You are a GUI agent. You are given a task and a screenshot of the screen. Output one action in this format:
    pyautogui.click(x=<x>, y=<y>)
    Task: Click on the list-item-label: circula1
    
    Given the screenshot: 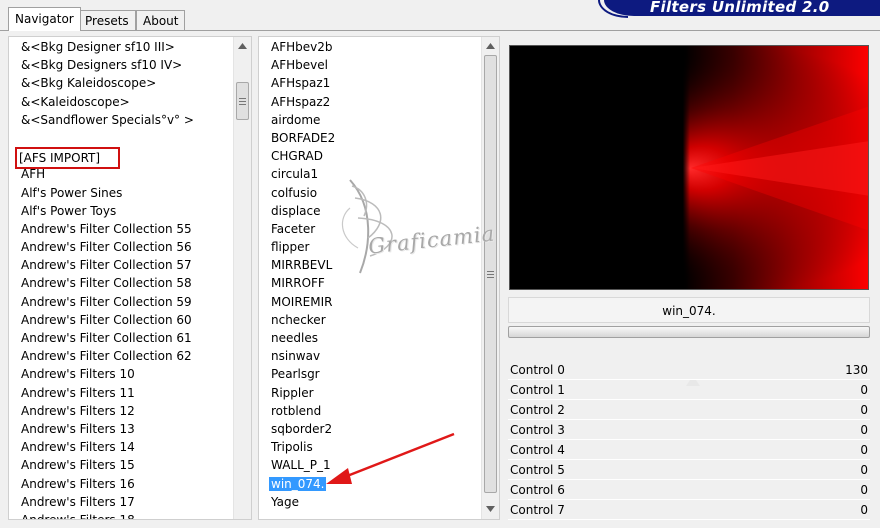 What is the action you would take?
    pyautogui.click(x=295, y=174)
    